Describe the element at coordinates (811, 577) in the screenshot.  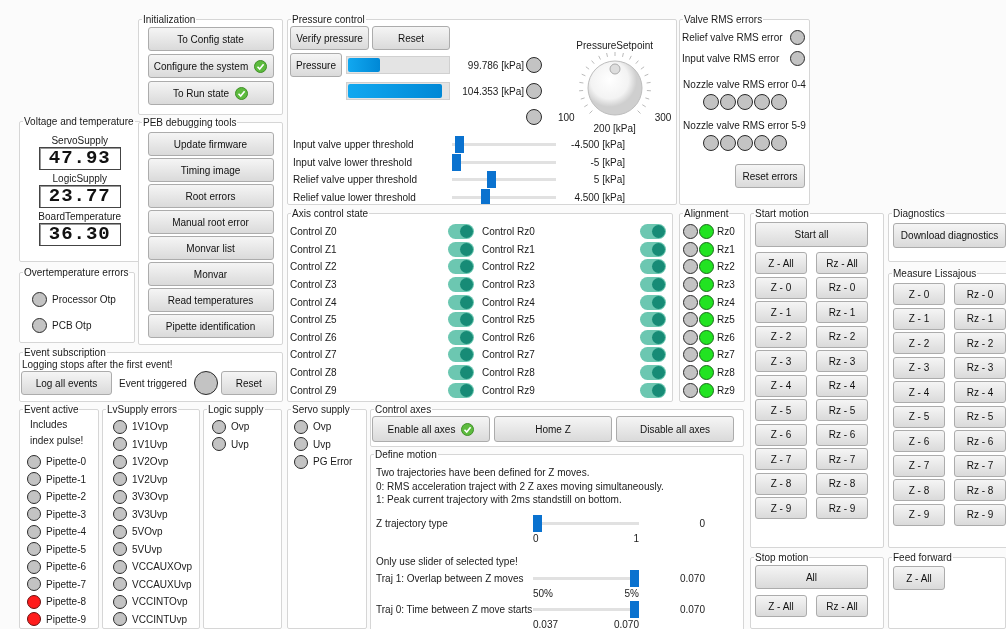
I see `stop-all-button: All` at that location.